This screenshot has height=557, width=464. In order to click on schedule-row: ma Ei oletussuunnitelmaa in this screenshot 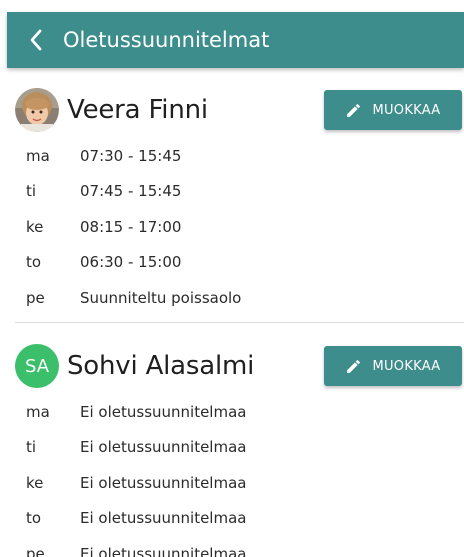, I will do `click(232, 412)`.